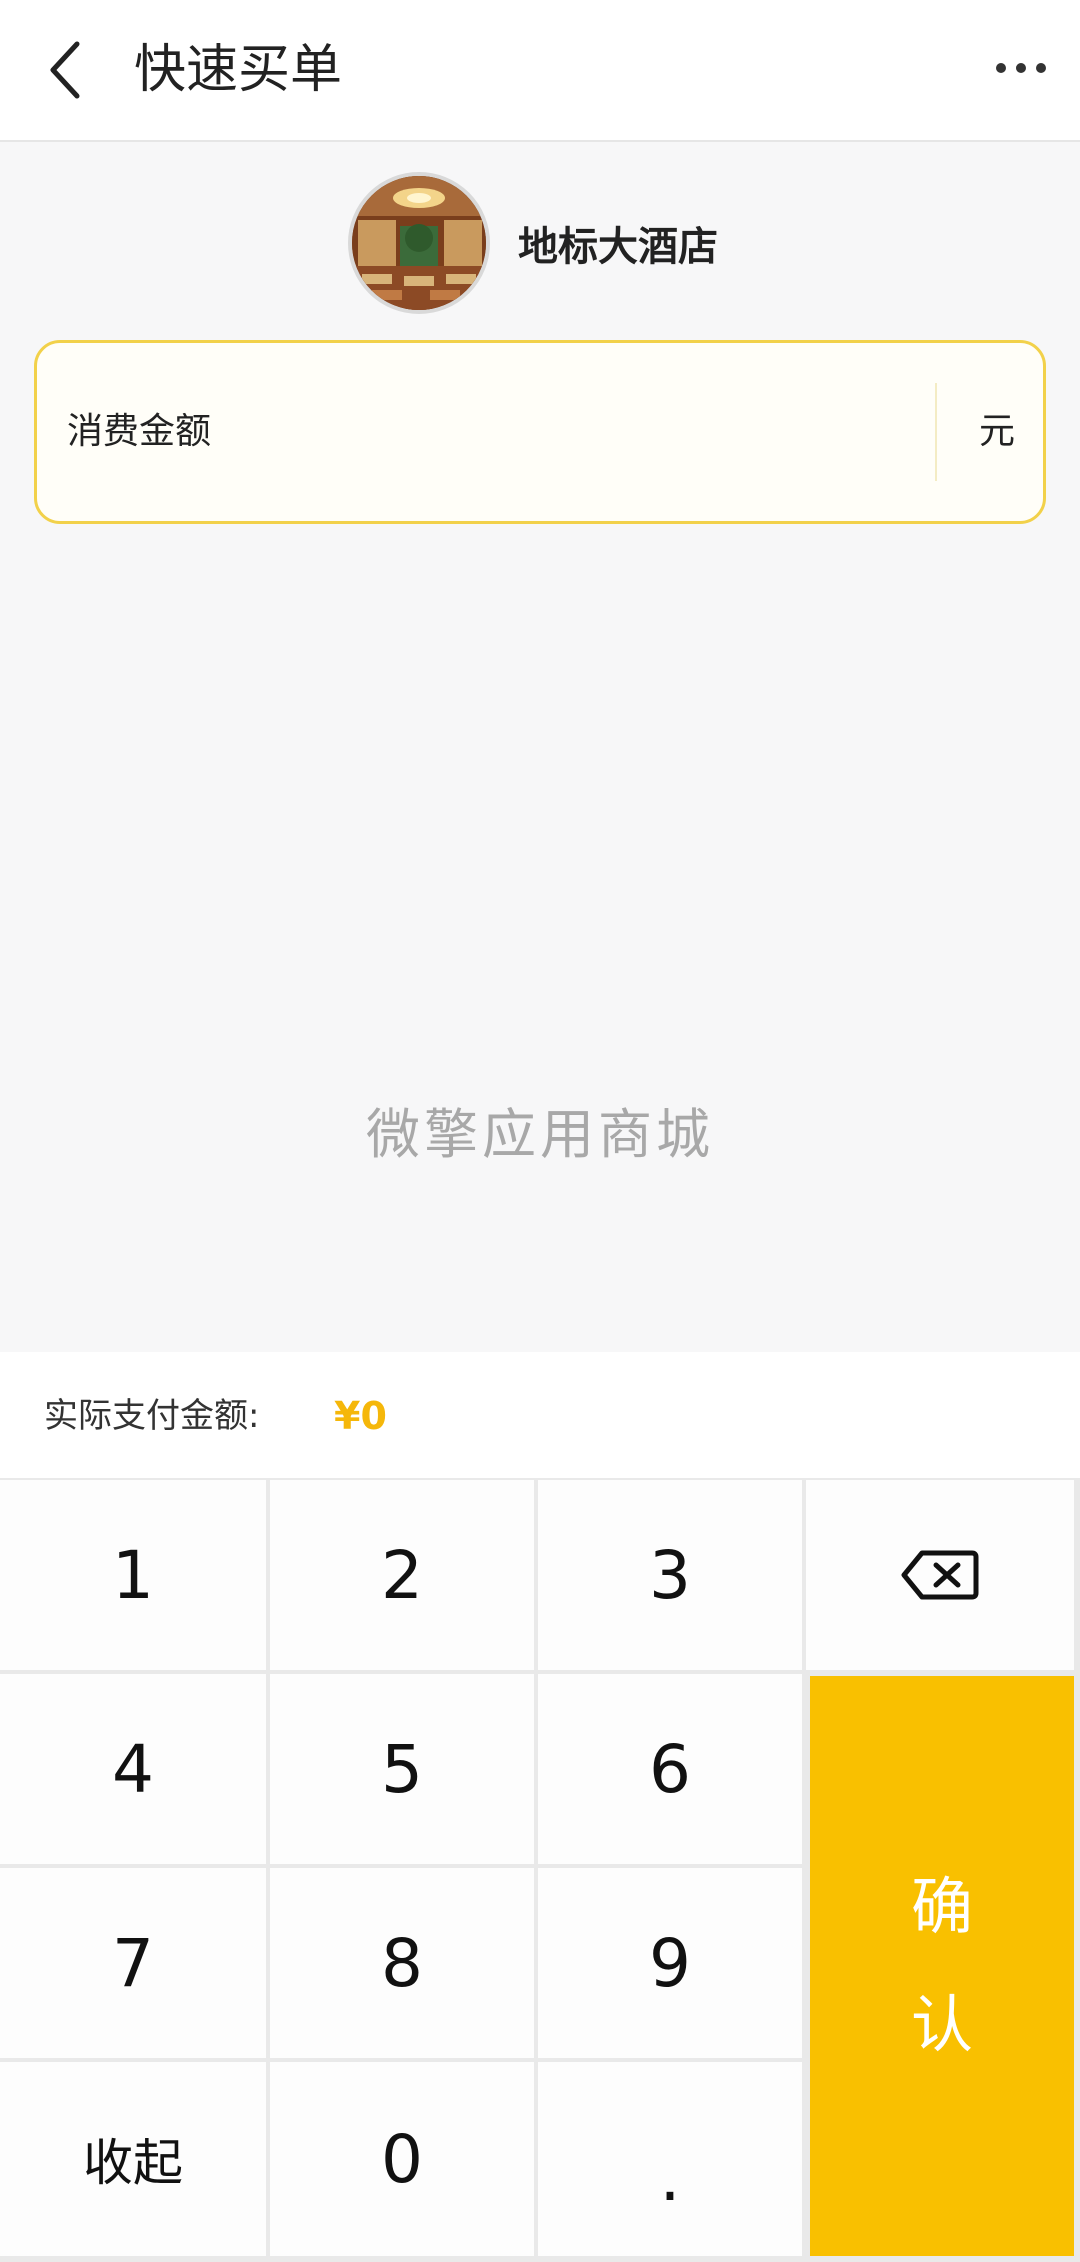  Describe the element at coordinates (133, 1575) in the screenshot. I see `key-1: 1` at that location.